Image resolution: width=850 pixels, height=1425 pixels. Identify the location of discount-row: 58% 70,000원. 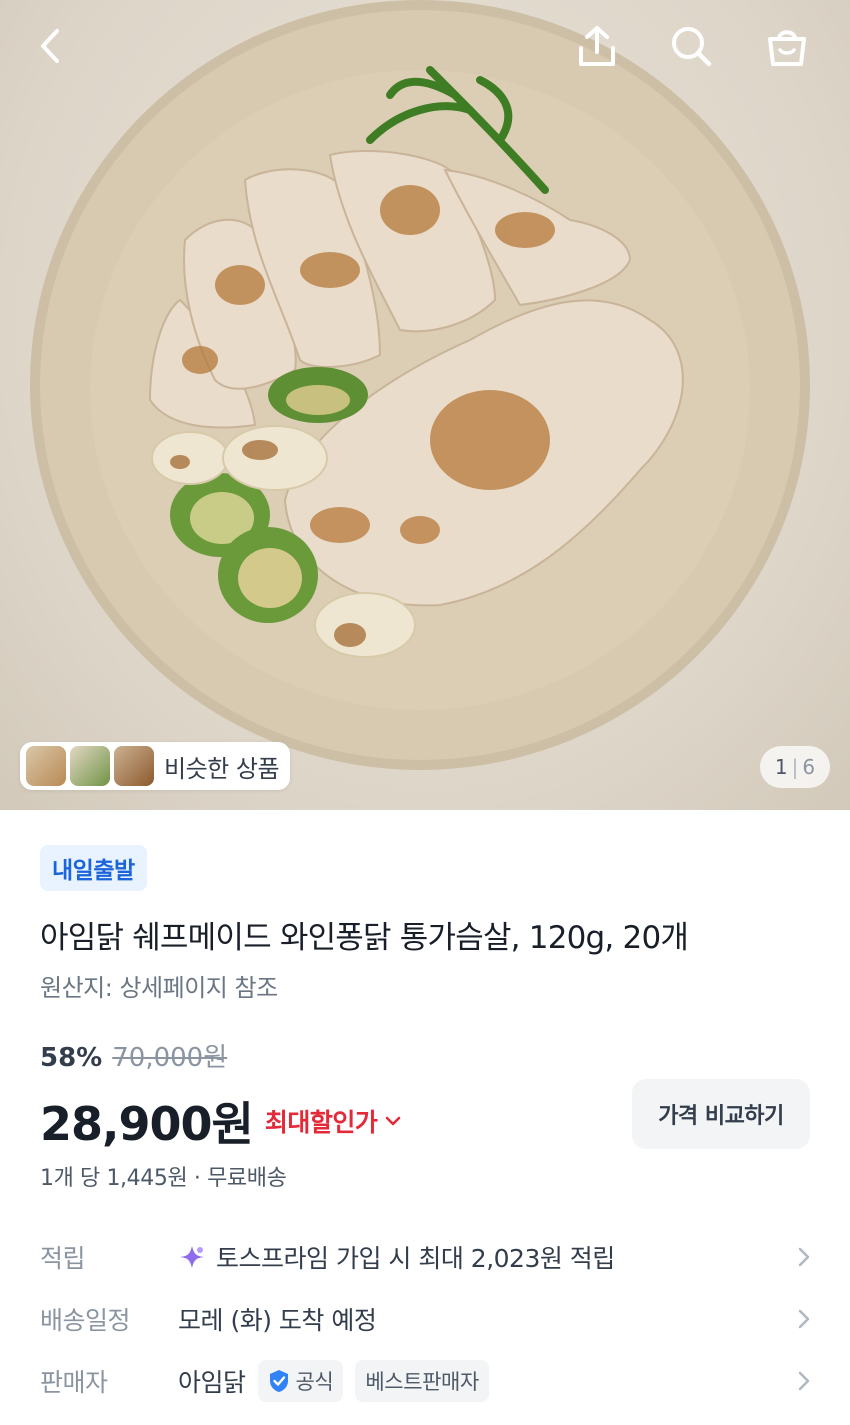
(133, 1055).